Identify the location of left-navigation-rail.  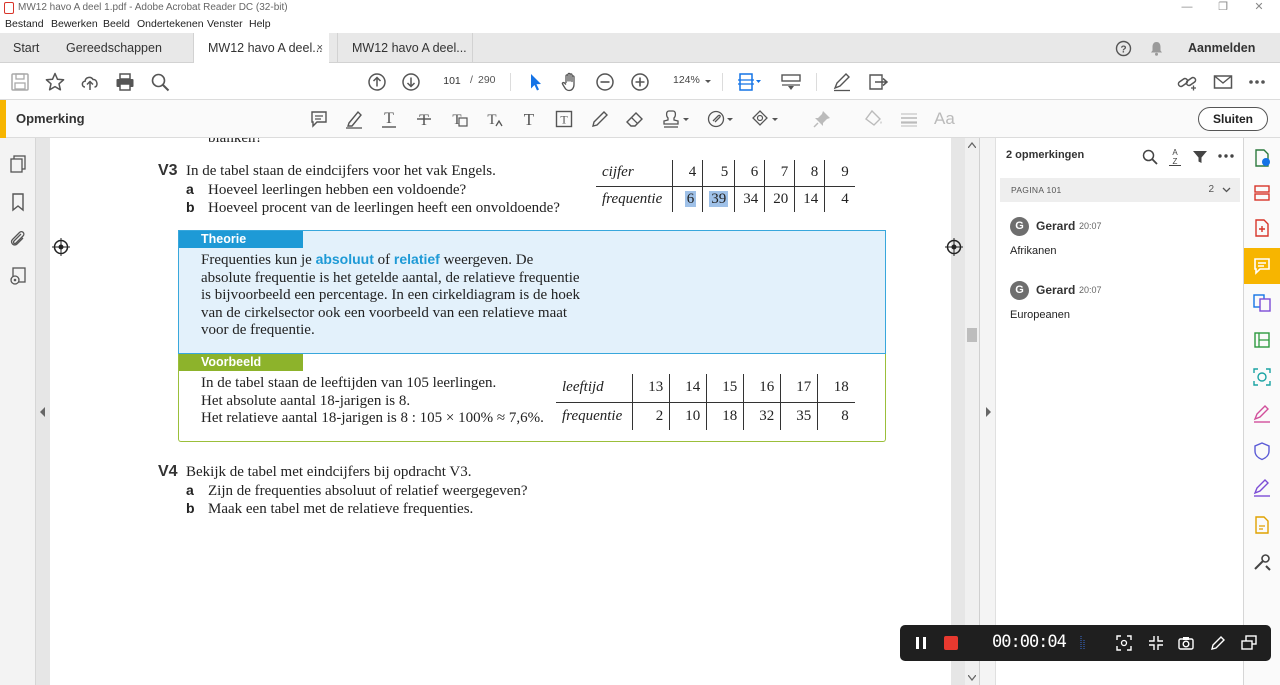
(18, 411).